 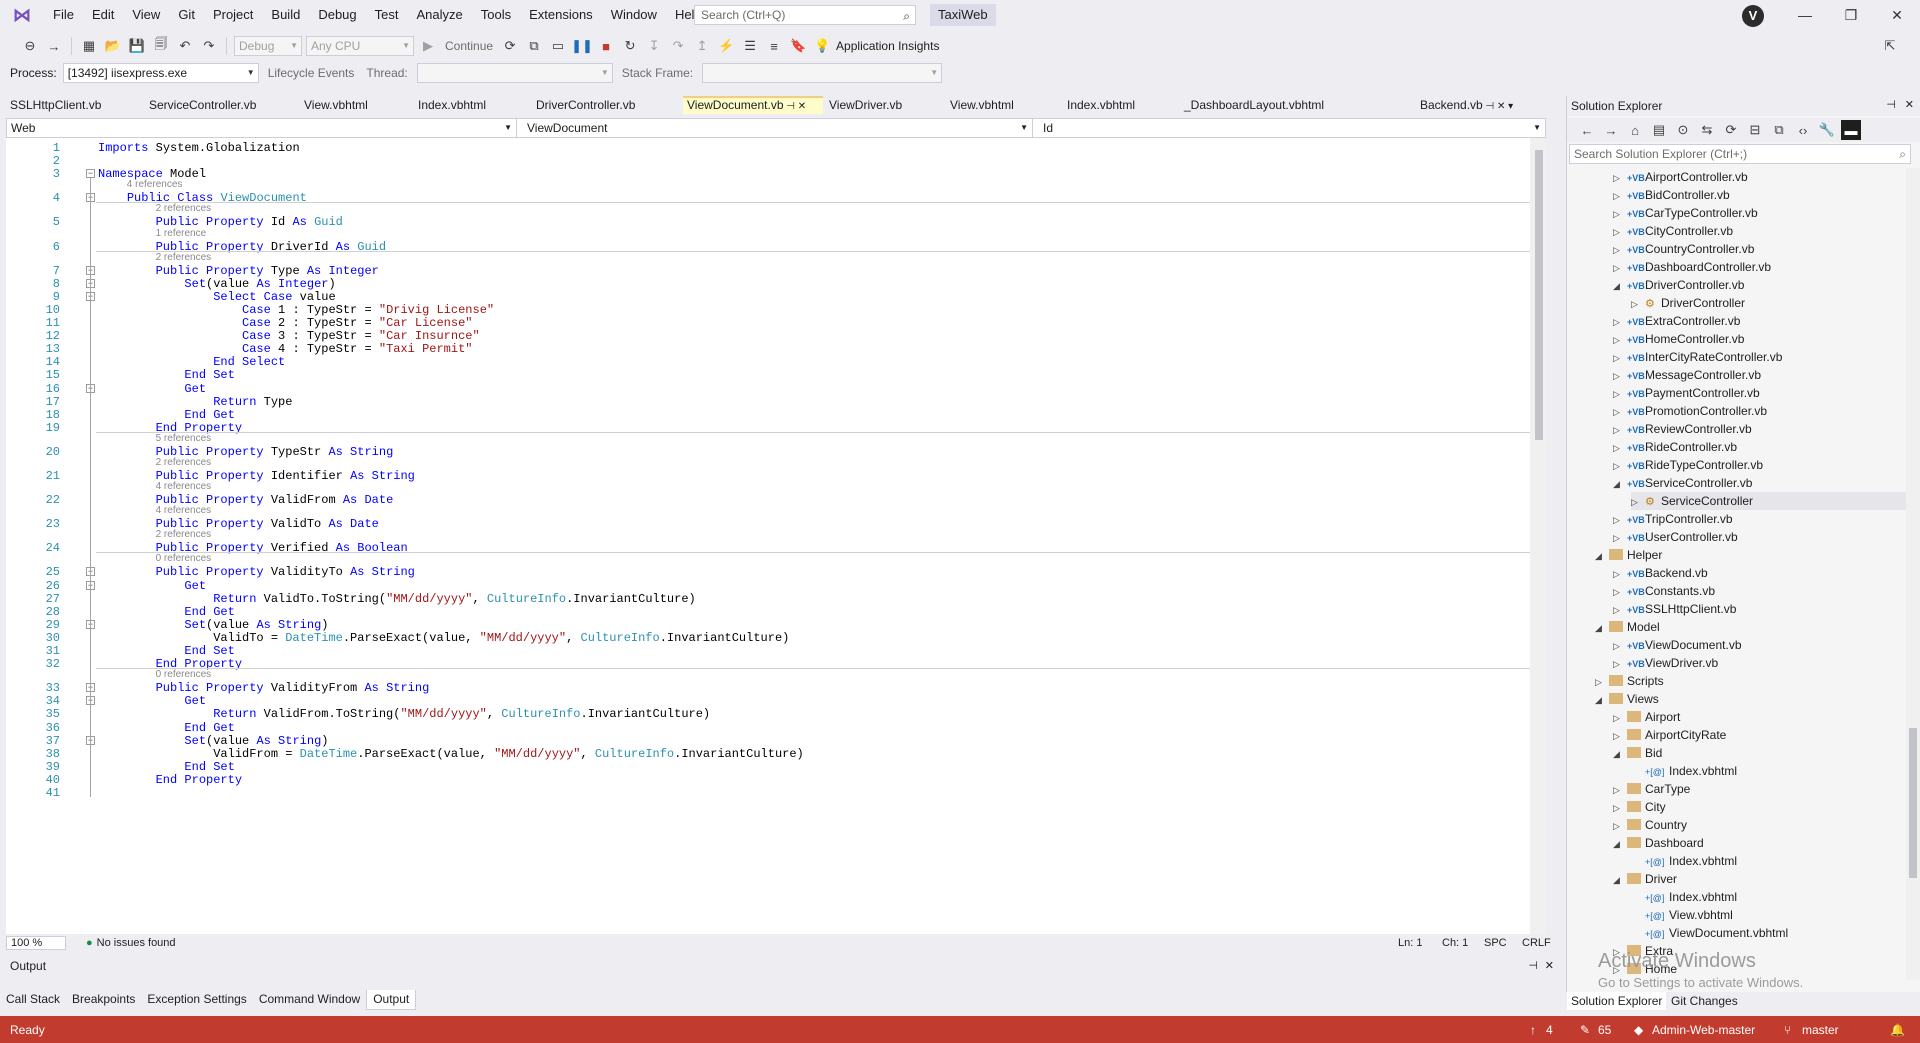 I want to click on code-line: Public Property ValidTo As Date, so click(x=238, y=524).